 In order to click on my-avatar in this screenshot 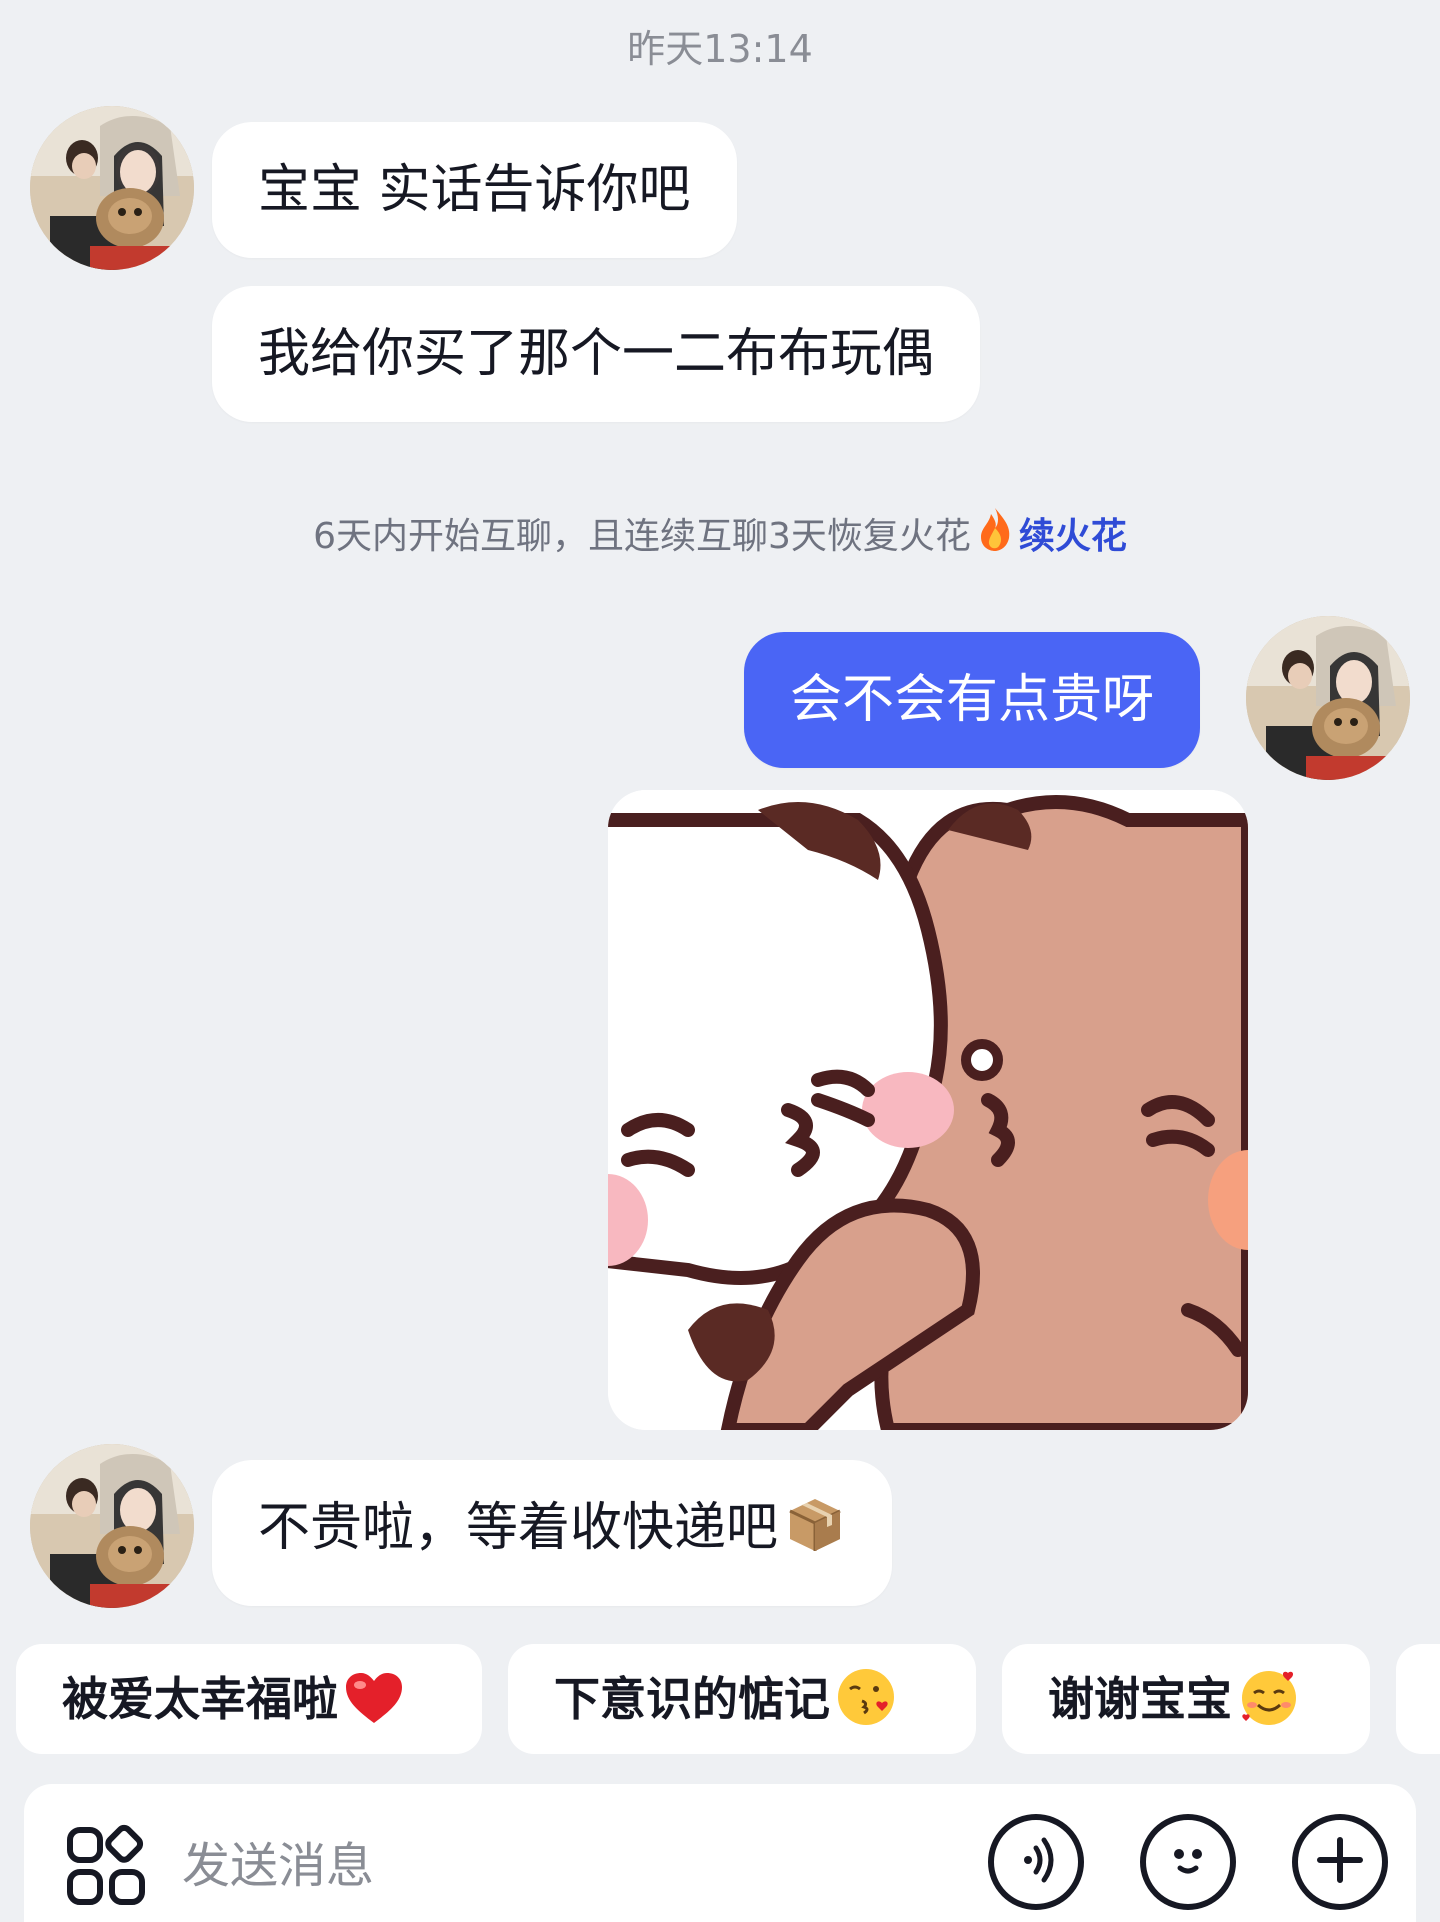, I will do `click(1328, 698)`.